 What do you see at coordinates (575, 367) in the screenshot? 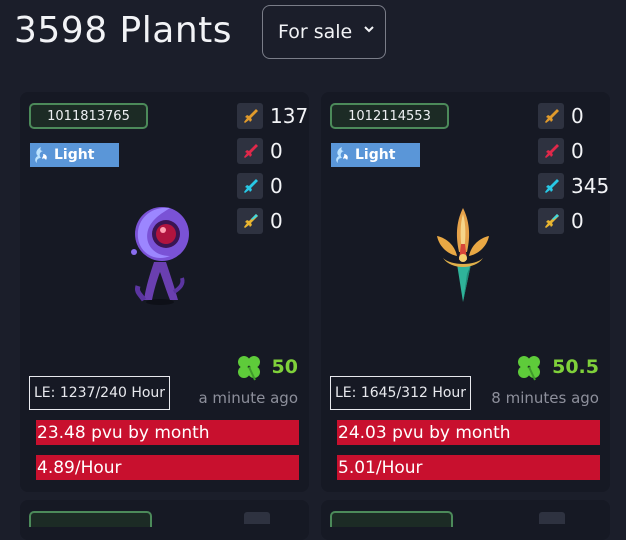
I see `clover-value: 50.5` at bounding box center [575, 367].